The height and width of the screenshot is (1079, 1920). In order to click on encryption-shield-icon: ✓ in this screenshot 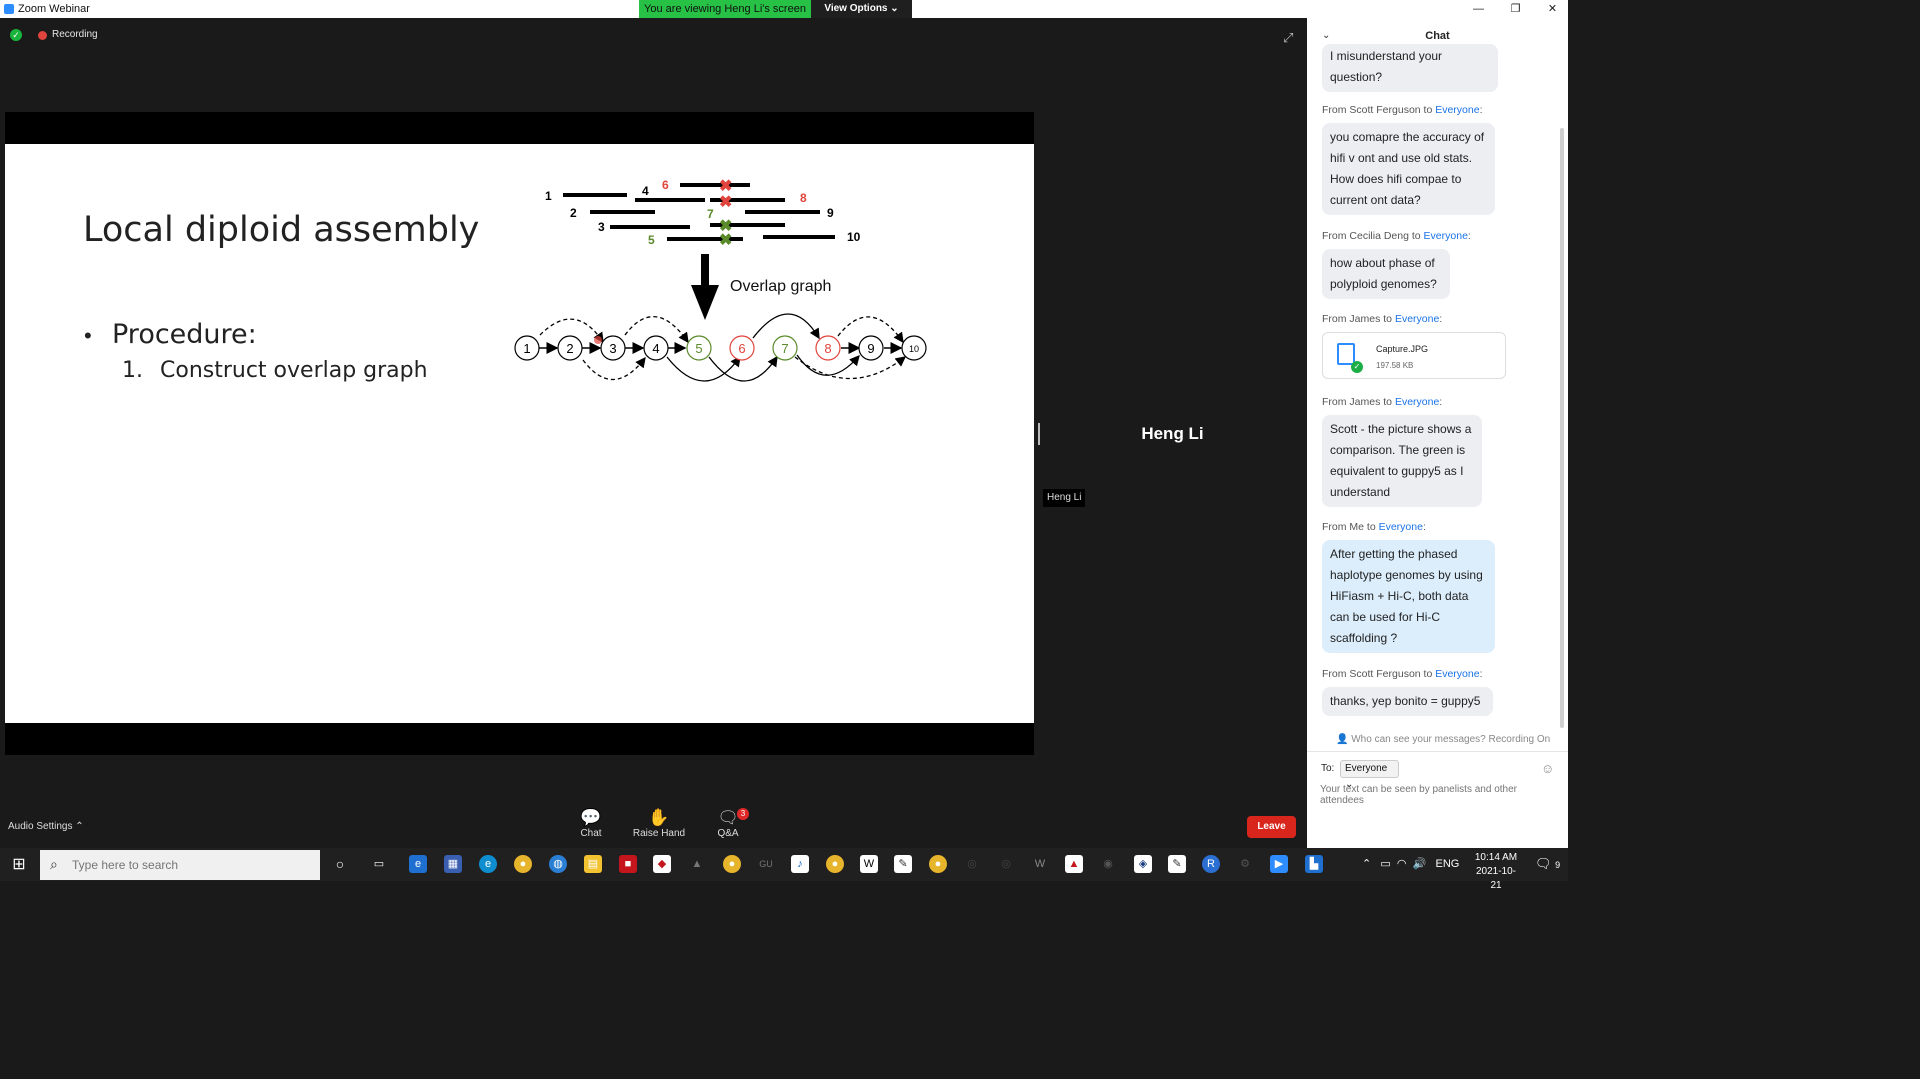, I will do `click(16, 35)`.